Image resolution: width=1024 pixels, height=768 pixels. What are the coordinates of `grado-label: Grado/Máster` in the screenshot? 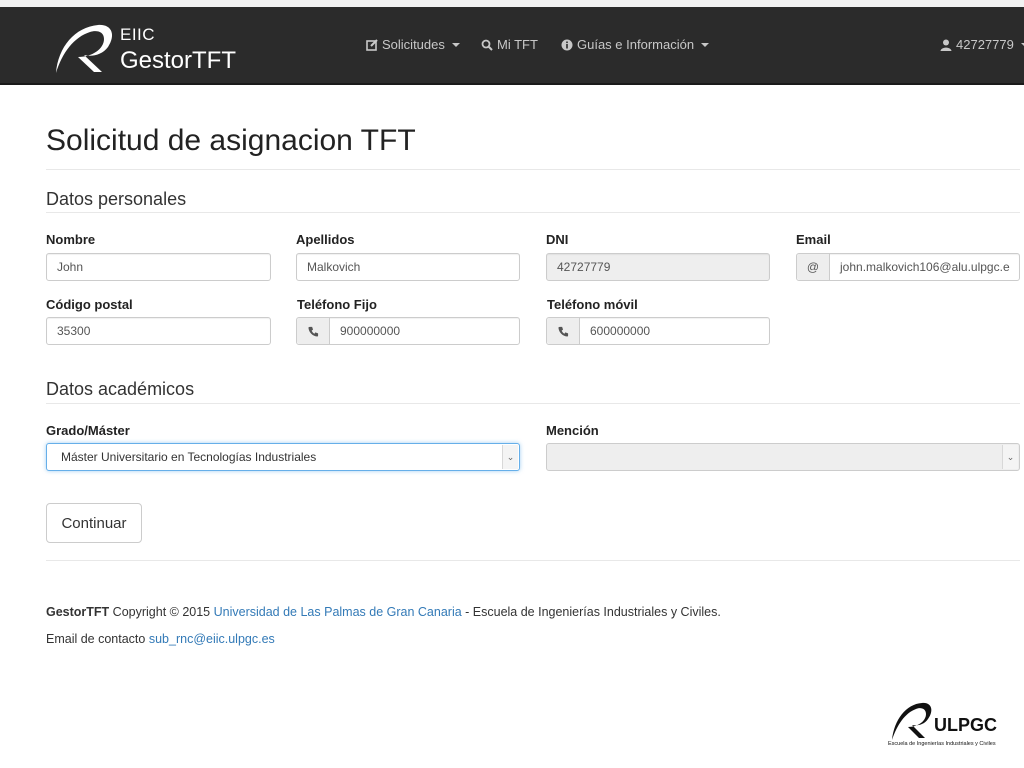 It's located at (88, 430).